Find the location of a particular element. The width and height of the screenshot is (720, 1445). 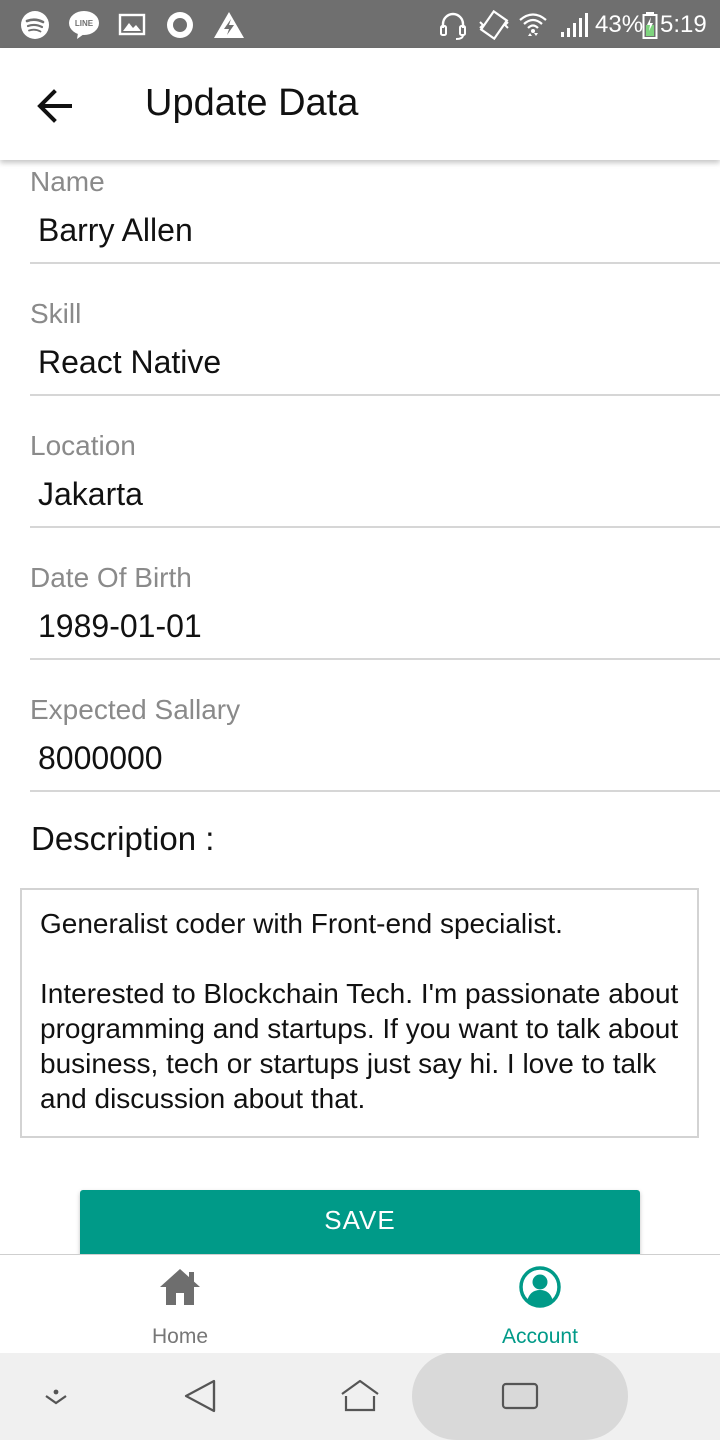

account-icon is located at coordinates (540, 1287).